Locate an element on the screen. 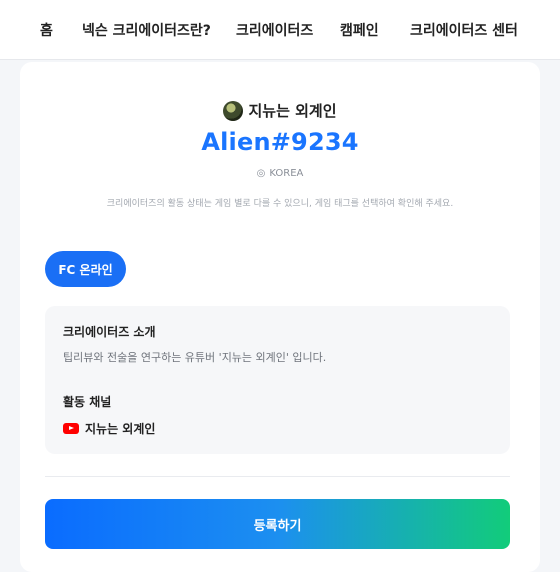  channel-heading: 활동 채널 is located at coordinates (87, 402).